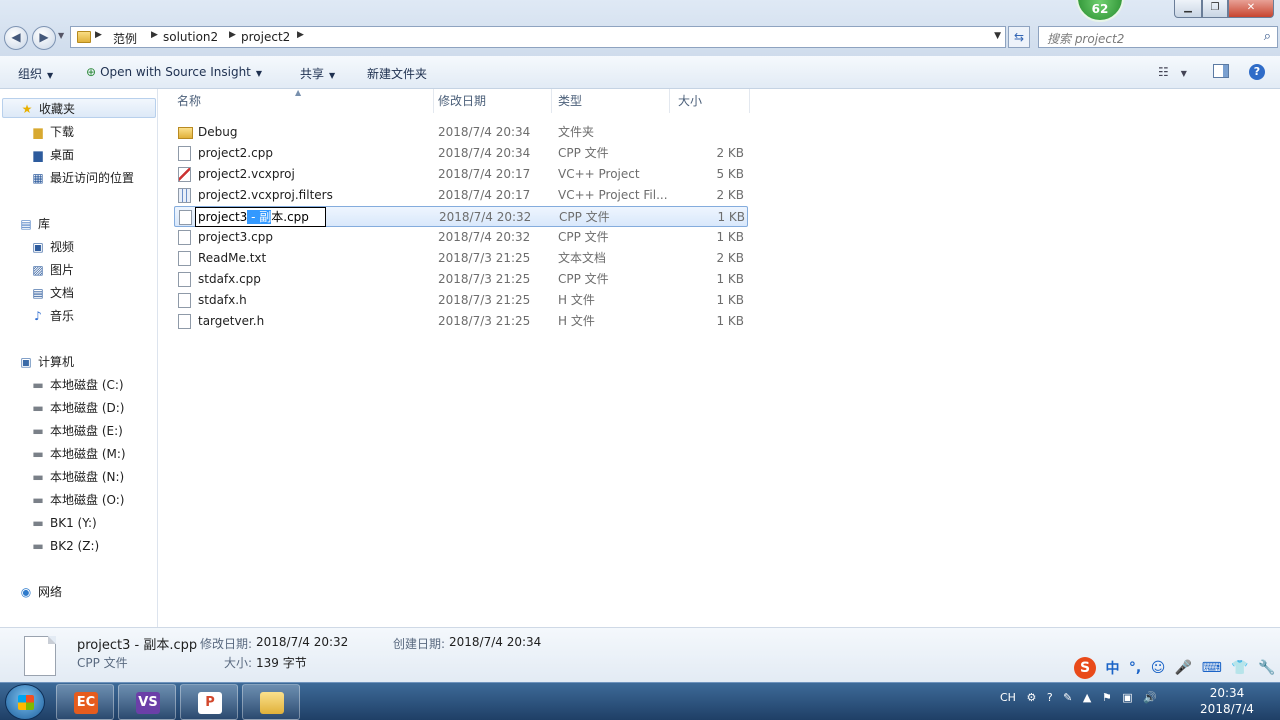 The image size is (1280, 720). I want to click on text-file-icon, so click(184, 258).